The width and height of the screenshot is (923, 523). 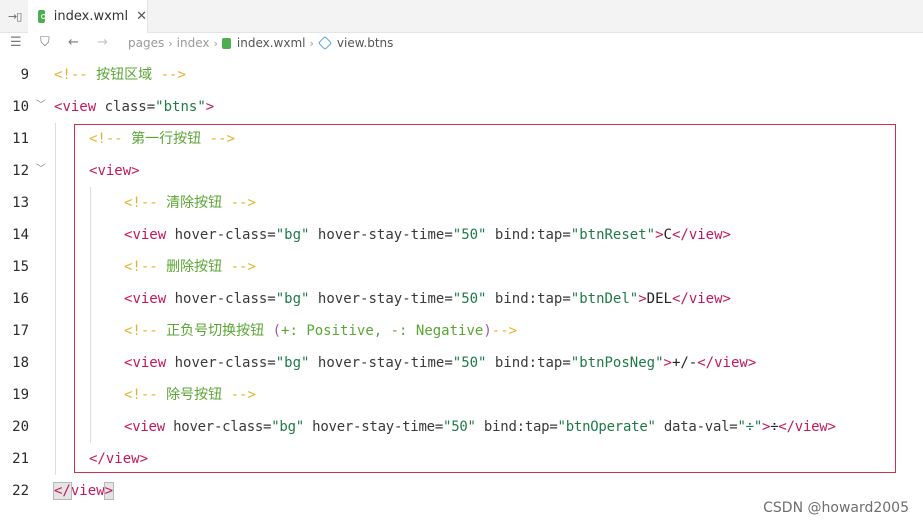 What do you see at coordinates (190, 203) in the screenshot?
I see `code-text: <!-- 清除按钮 -->` at bounding box center [190, 203].